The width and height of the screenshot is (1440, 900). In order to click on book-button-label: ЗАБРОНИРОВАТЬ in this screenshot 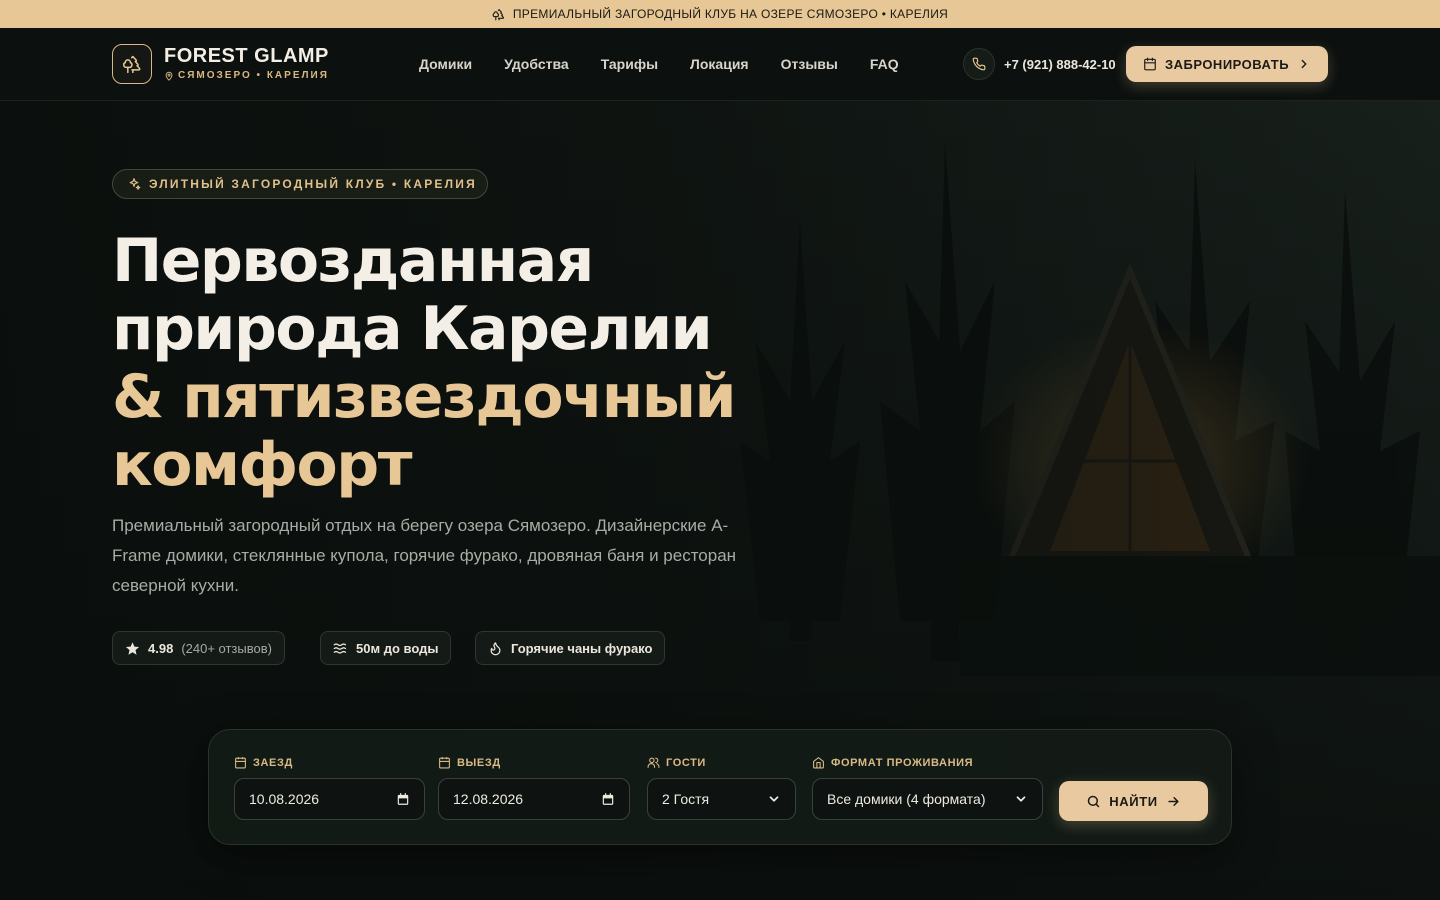, I will do `click(1227, 64)`.